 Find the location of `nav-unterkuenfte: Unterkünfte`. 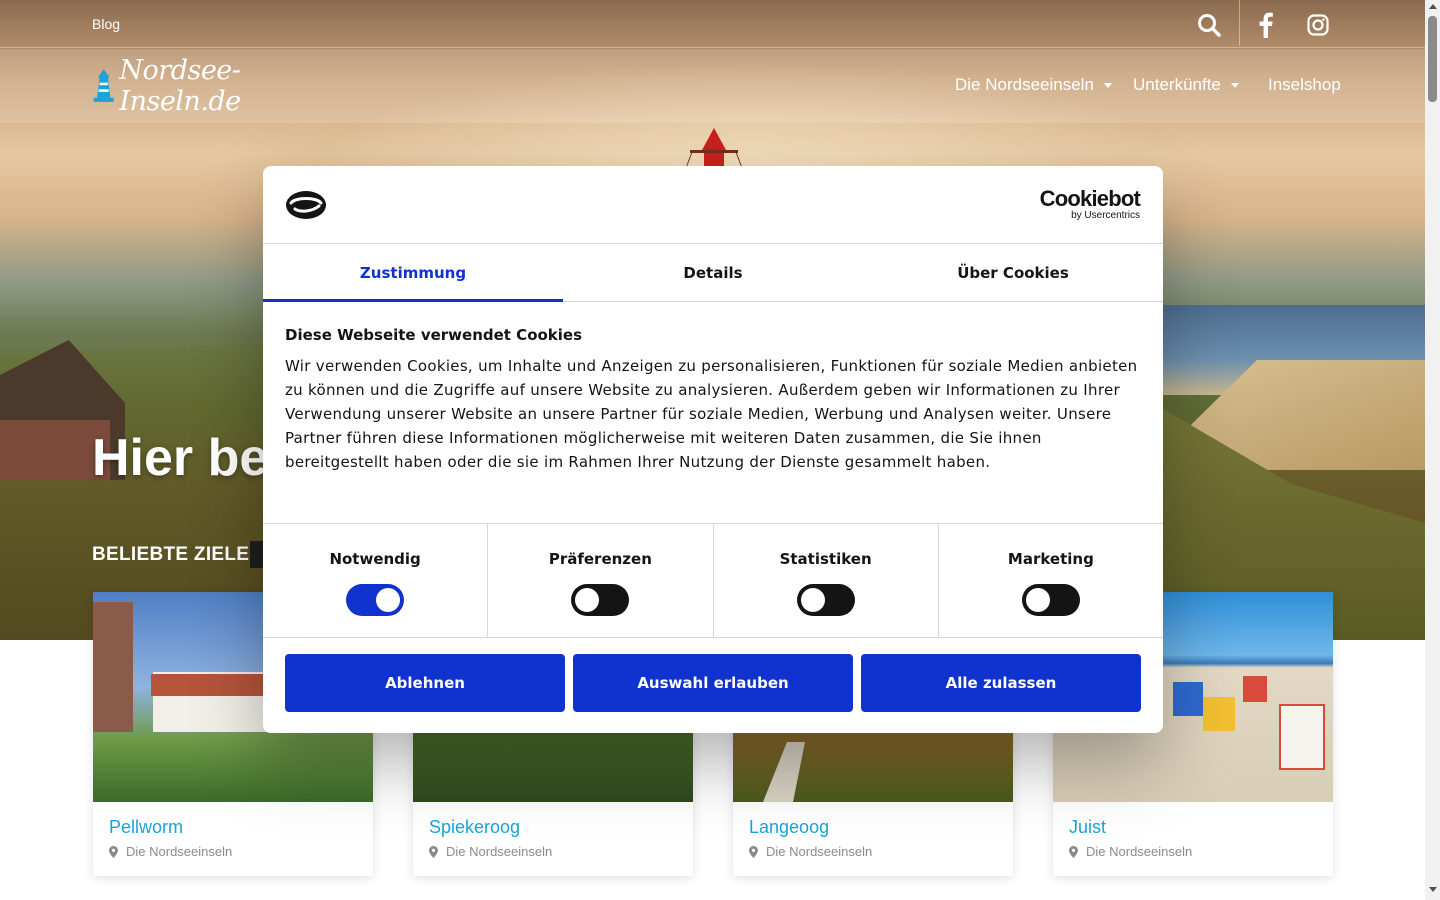

nav-unterkuenfte: Unterkünfte is located at coordinates (1186, 85).